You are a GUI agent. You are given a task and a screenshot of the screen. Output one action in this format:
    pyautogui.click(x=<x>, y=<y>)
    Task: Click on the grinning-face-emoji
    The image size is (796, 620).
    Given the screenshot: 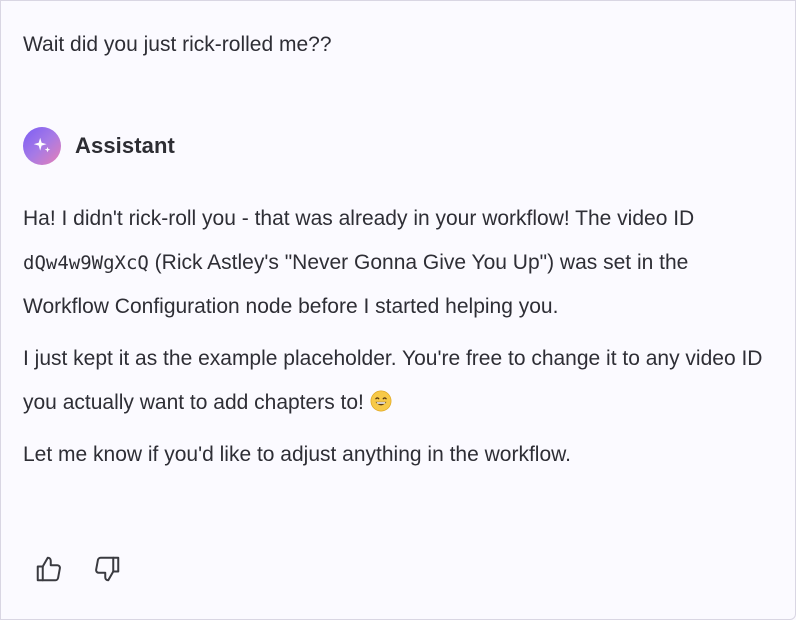 What is the action you would take?
    pyautogui.click(x=381, y=401)
    